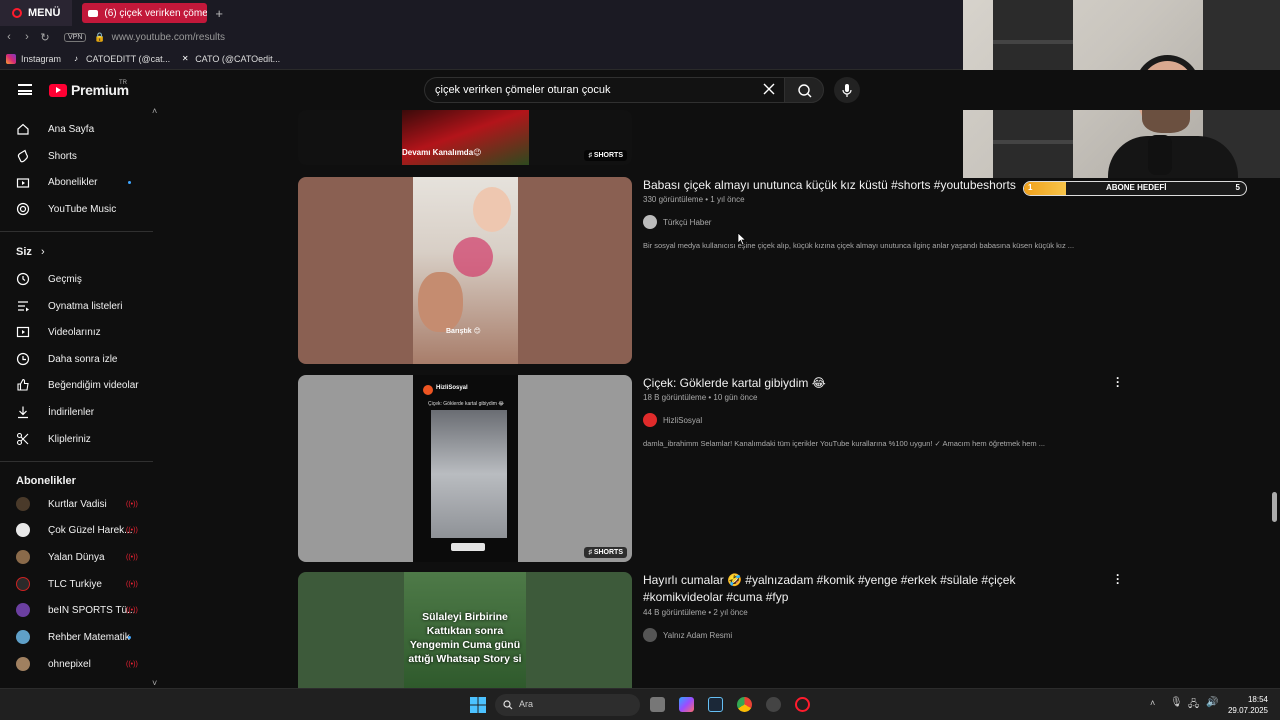 This screenshot has width=1280, height=720. Describe the element at coordinates (567, 705) in the screenshot. I see `taskbar-search: Ara` at that location.